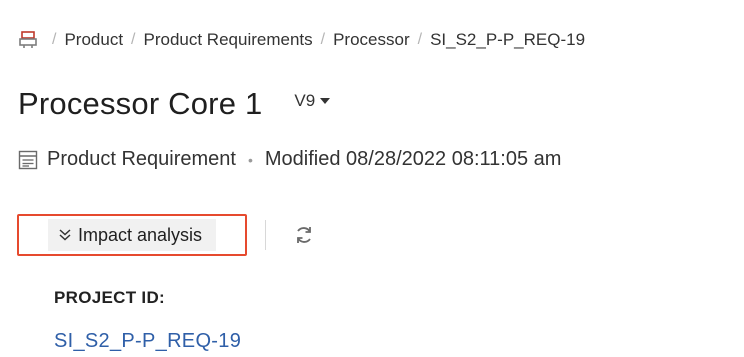  What do you see at coordinates (65, 235) in the screenshot?
I see `double-chevron-down-icon` at bounding box center [65, 235].